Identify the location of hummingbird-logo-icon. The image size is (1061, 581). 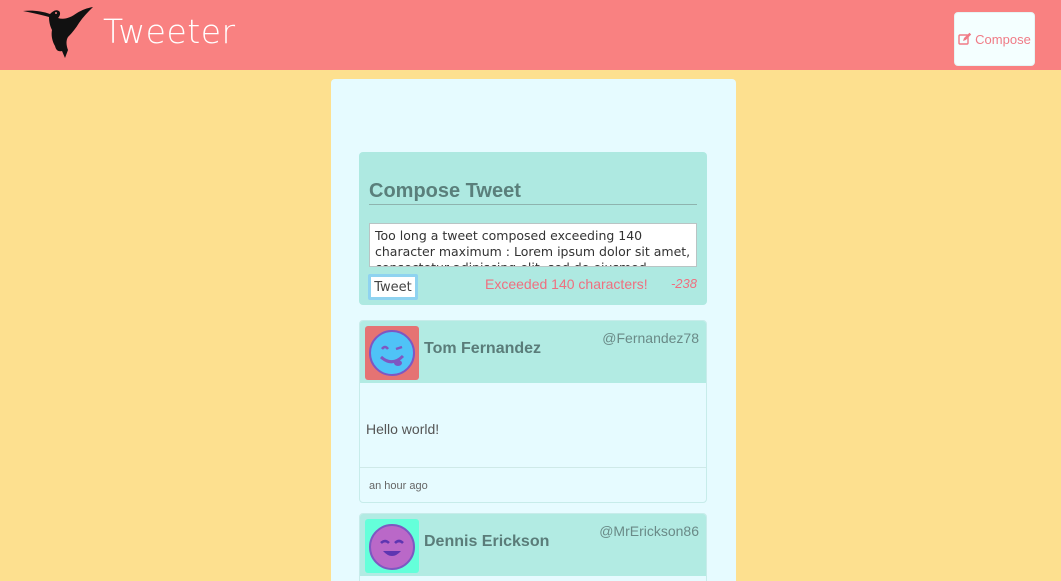
(58, 32).